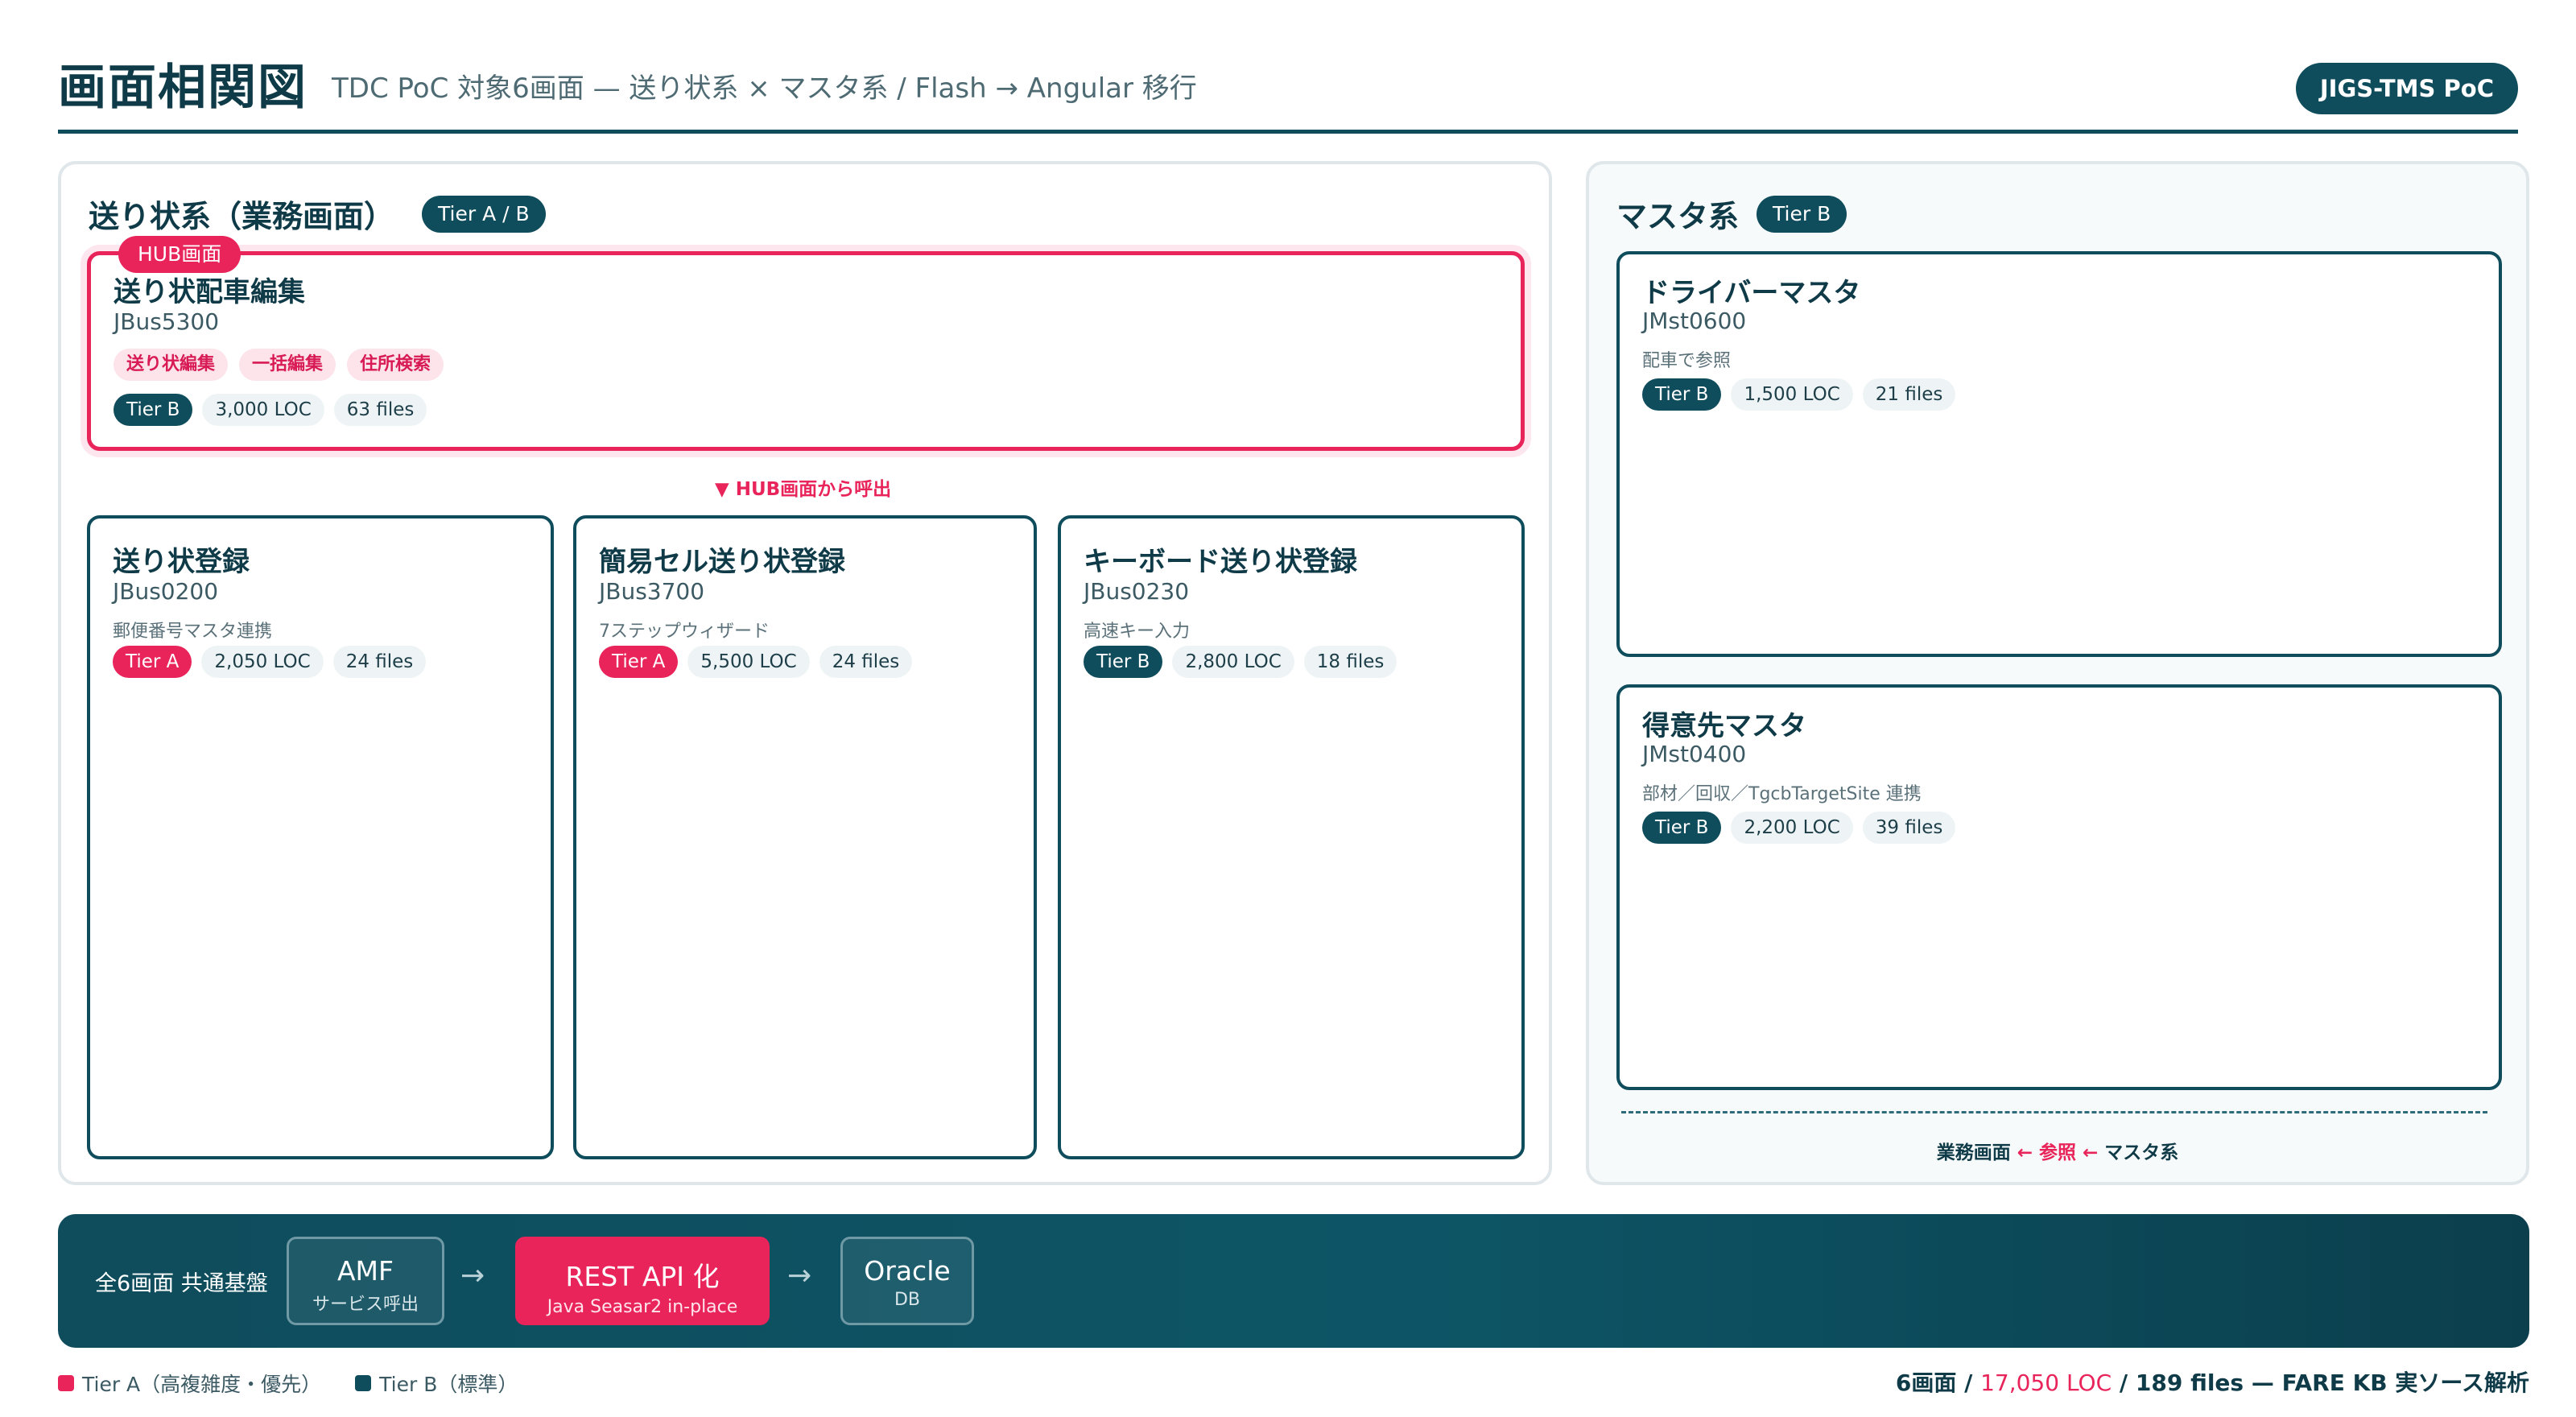  What do you see at coordinates (2324, 1382) in the screenshot?
I see `summary-suffix: / 189 files — FARE KB 実ソース解析` at bounding box center [2324, 1382].